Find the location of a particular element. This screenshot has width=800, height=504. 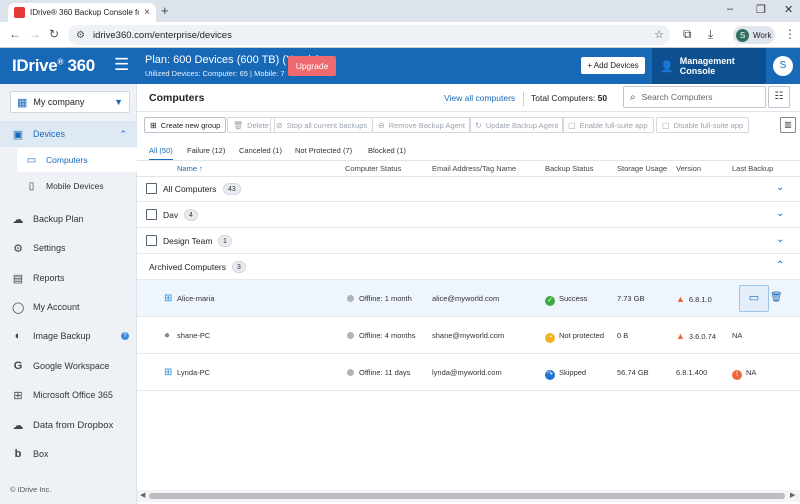

update-backup-agent-button: ↻ Update Backup Agent is located at coordinates (517, 125).